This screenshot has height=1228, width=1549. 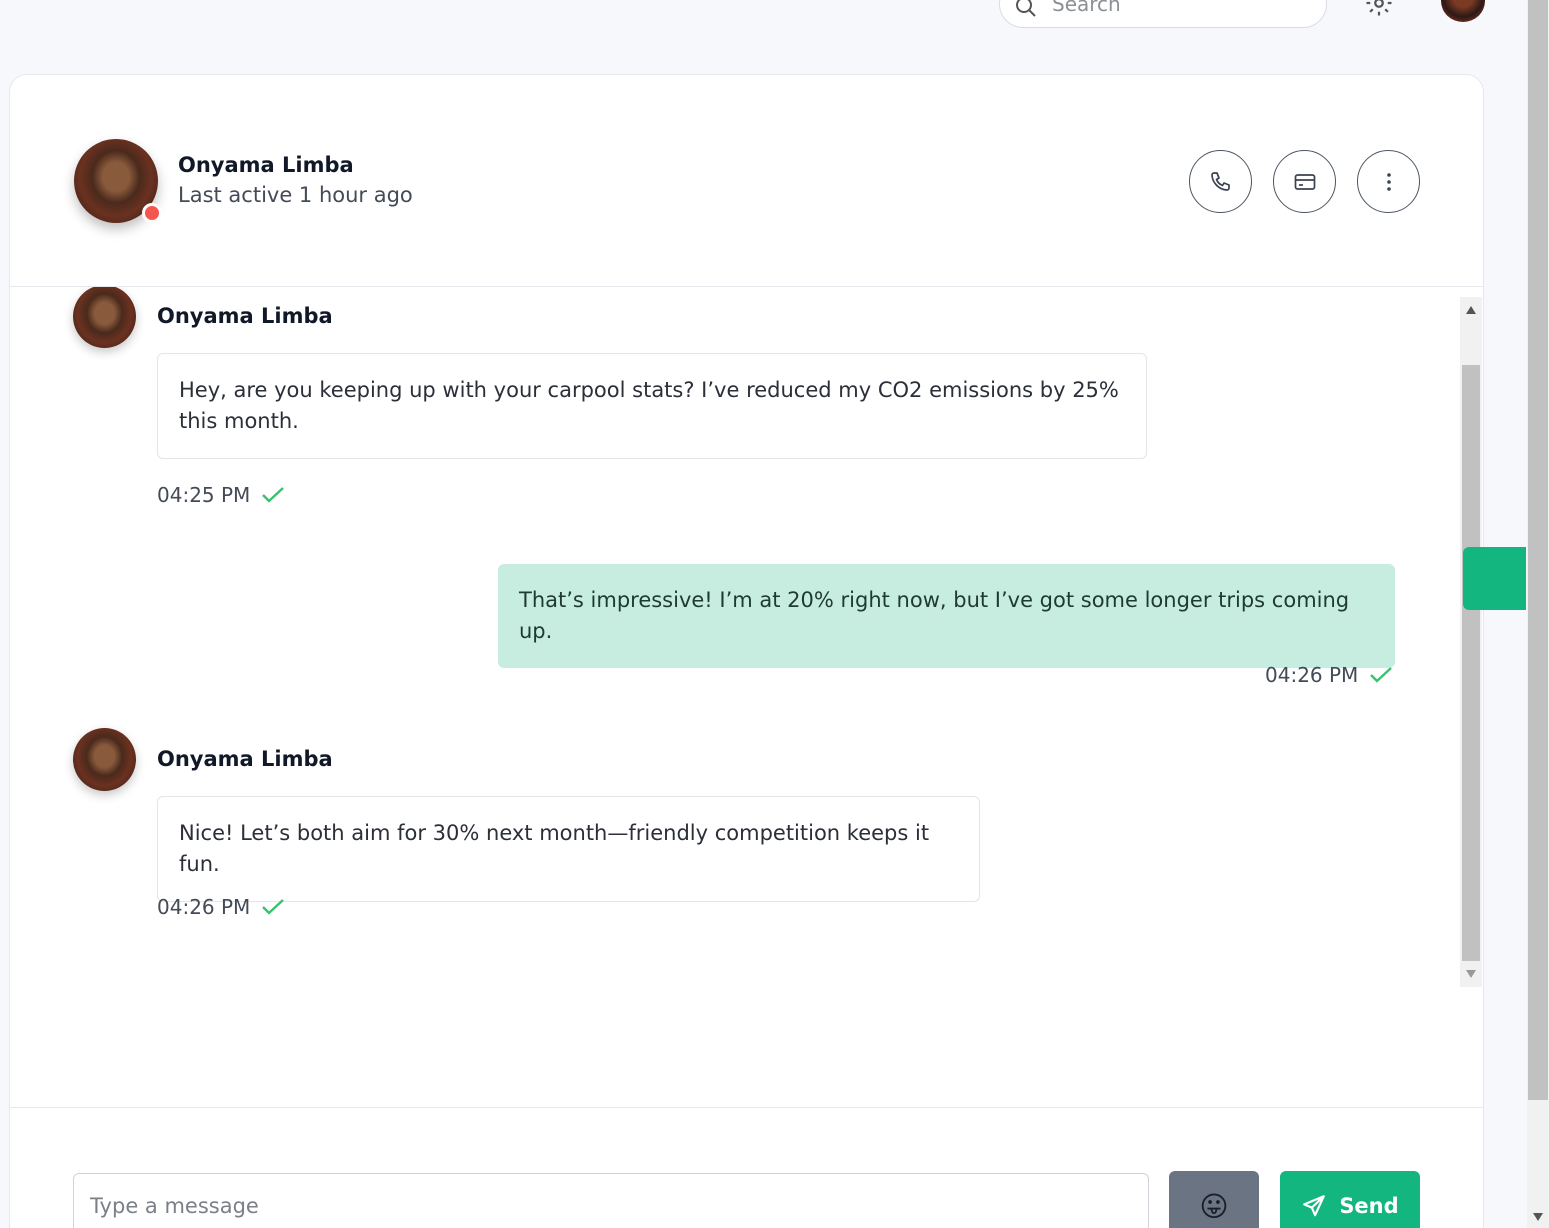 What do you see at coordinates (152, 213) in the screenshot?
I see `status-dot` at bounding box center [152, 213].